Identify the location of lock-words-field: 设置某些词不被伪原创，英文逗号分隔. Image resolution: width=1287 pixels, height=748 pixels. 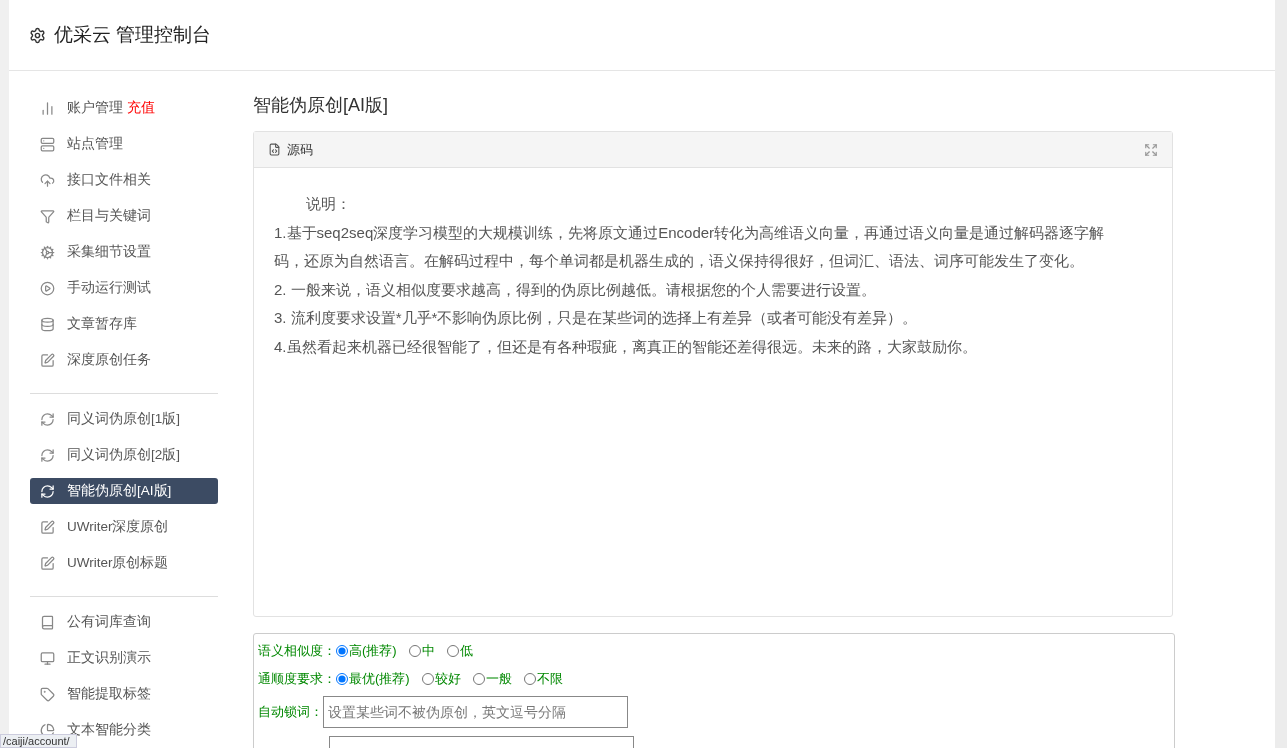
(475, 712).